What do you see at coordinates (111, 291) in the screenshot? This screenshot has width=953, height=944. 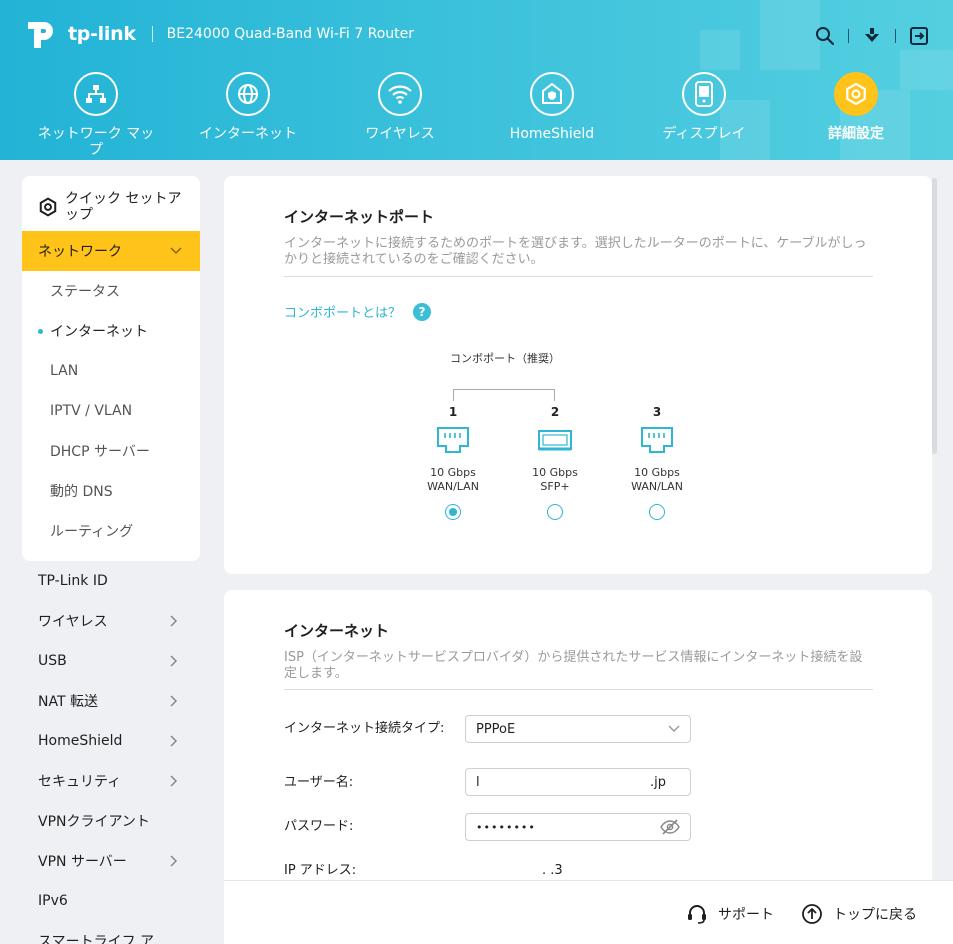 I see `sidebar-sub-status: ステータス` at bounding box center [111, 291].